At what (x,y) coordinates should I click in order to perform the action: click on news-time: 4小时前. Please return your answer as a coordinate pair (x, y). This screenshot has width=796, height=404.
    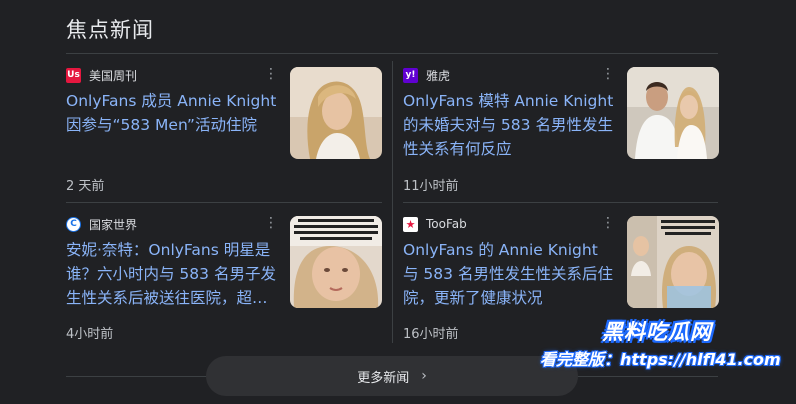
    Looking at the image, I should click on (90, 334).